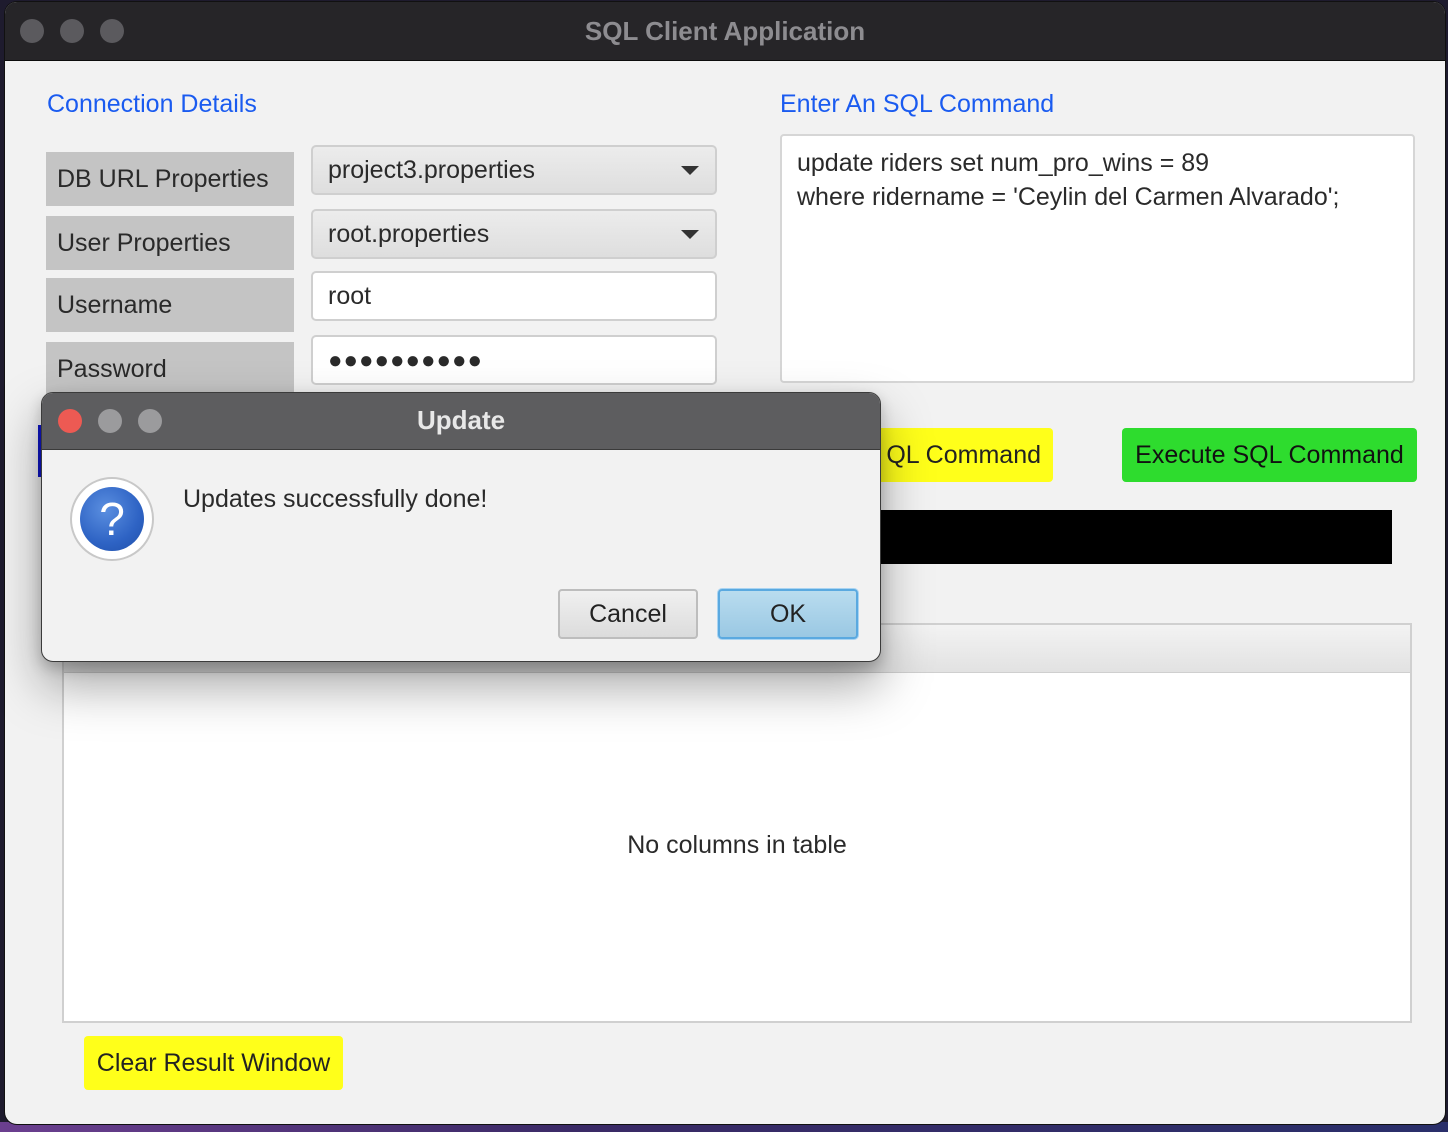  I want to click on connection-details-title: Connection Details, so click(152, 104).